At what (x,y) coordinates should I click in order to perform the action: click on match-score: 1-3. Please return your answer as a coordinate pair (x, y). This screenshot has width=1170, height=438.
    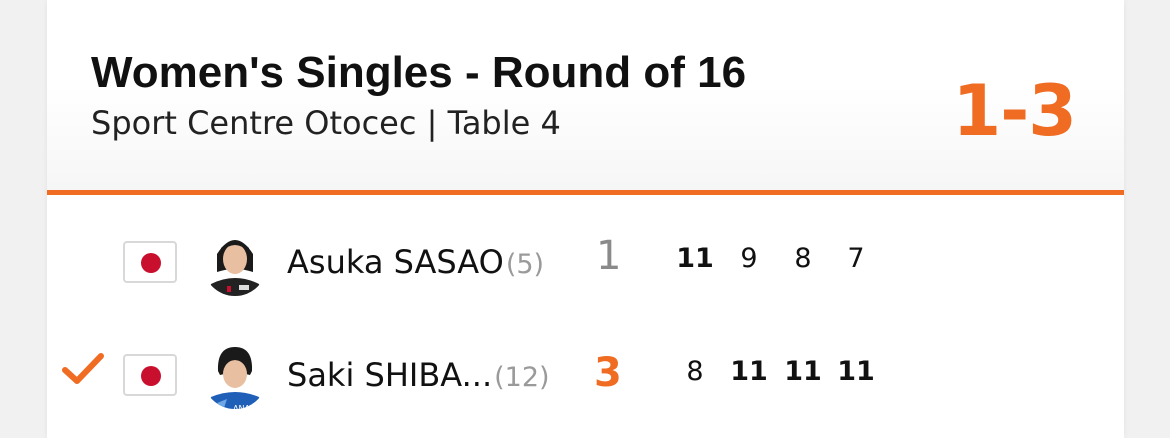
    Looking at the image, I should click on (1014, 111).